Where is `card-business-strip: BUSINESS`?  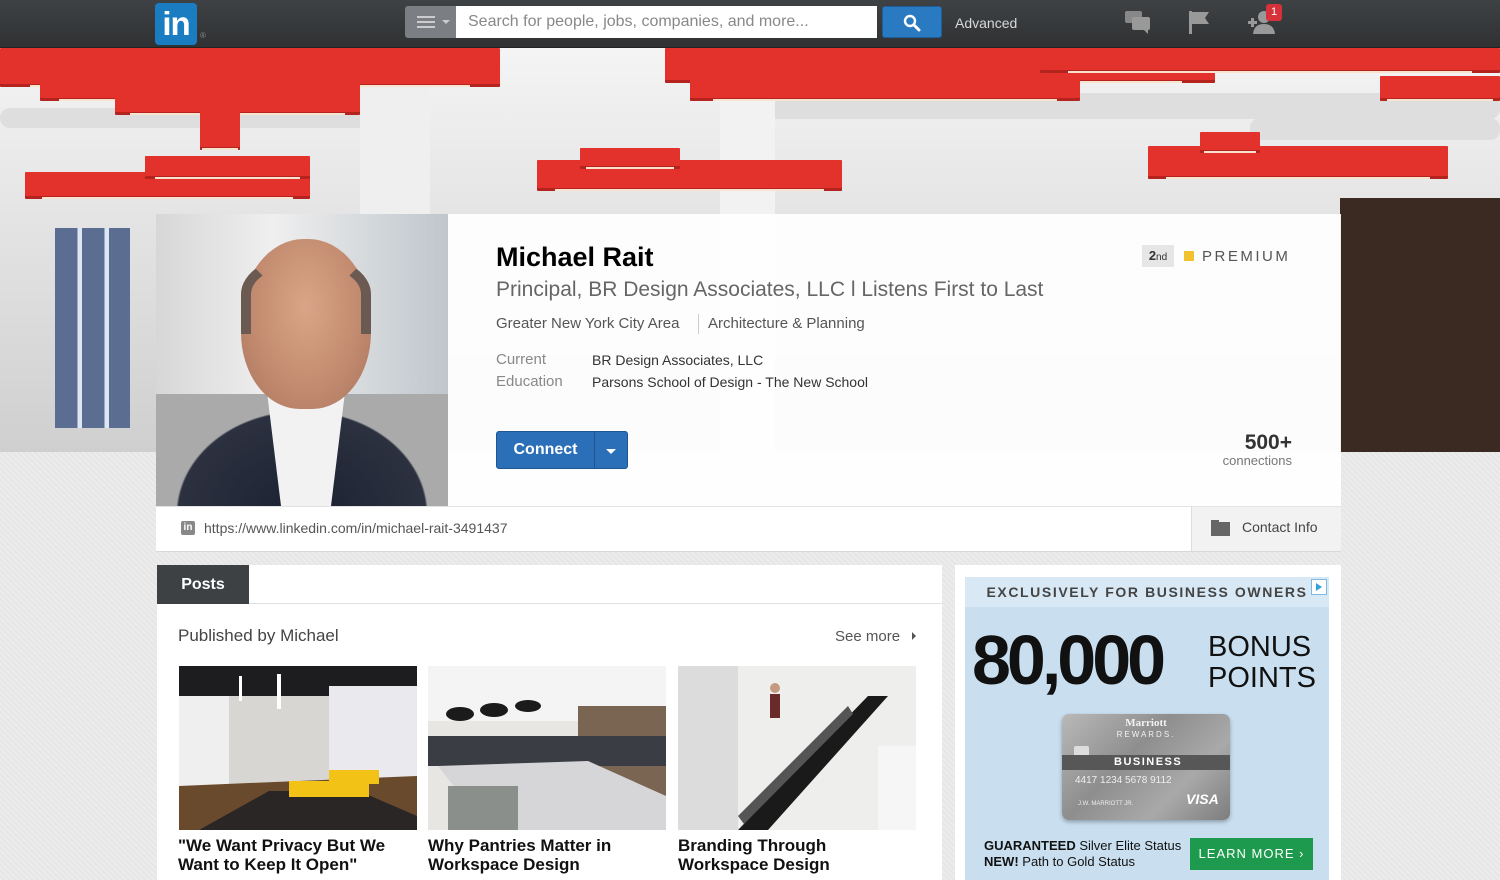 card-business-strip: BUSINESS is located at coordinates (1146, 762).